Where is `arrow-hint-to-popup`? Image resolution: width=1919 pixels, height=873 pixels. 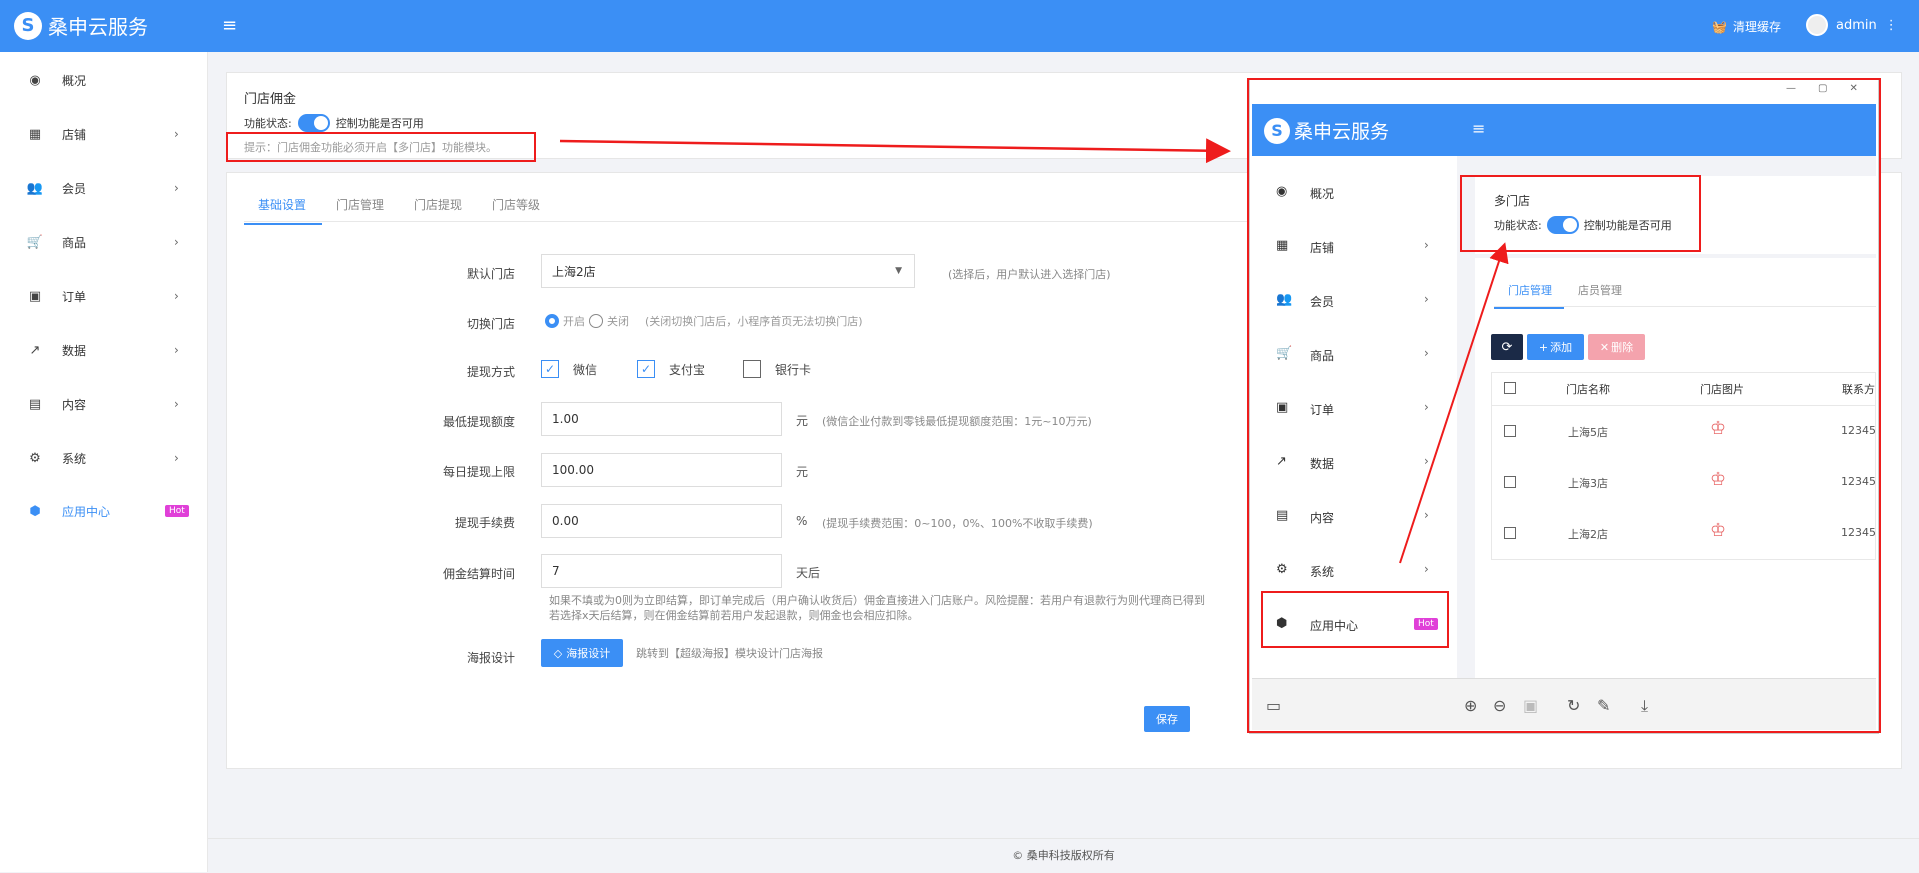 arrow-hint-to-popup is located at coordinates (895, 151).